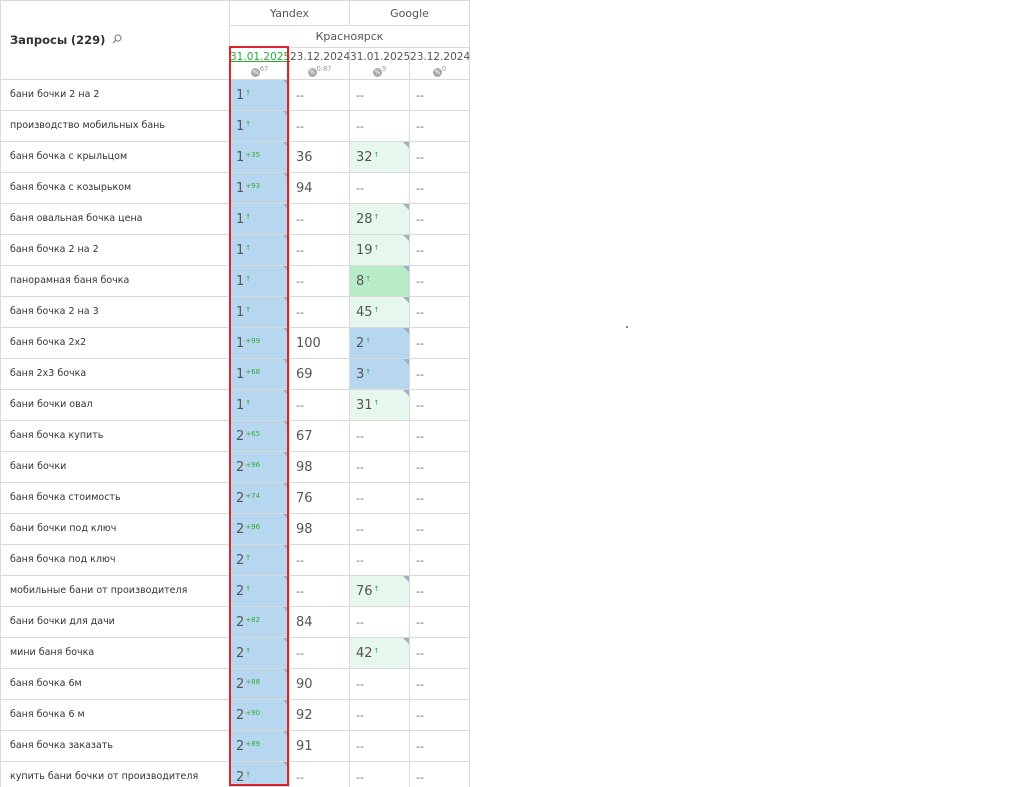  I want to click on query-text: мобильные бани от производителя, so click(115, 591).